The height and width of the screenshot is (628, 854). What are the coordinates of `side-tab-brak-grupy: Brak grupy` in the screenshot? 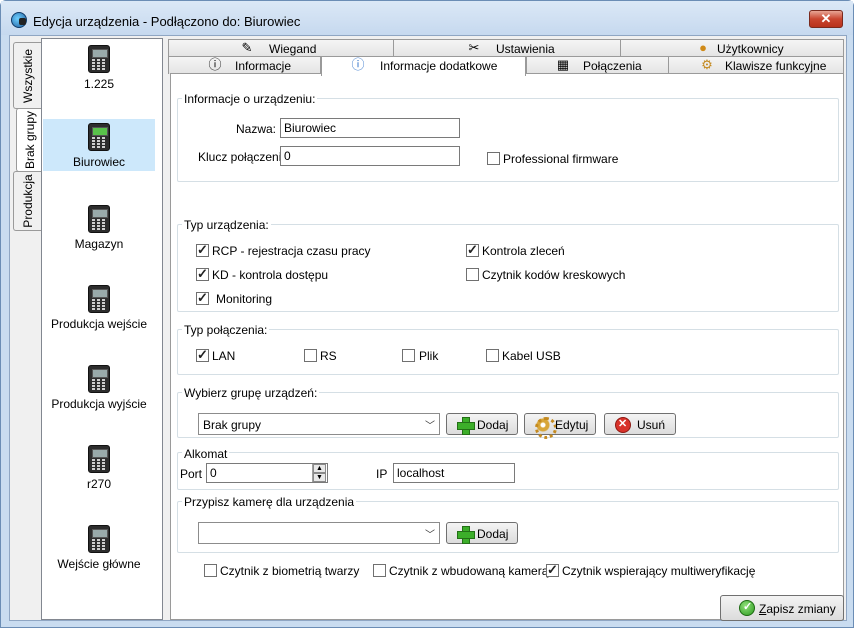 It's located at (29, 140).